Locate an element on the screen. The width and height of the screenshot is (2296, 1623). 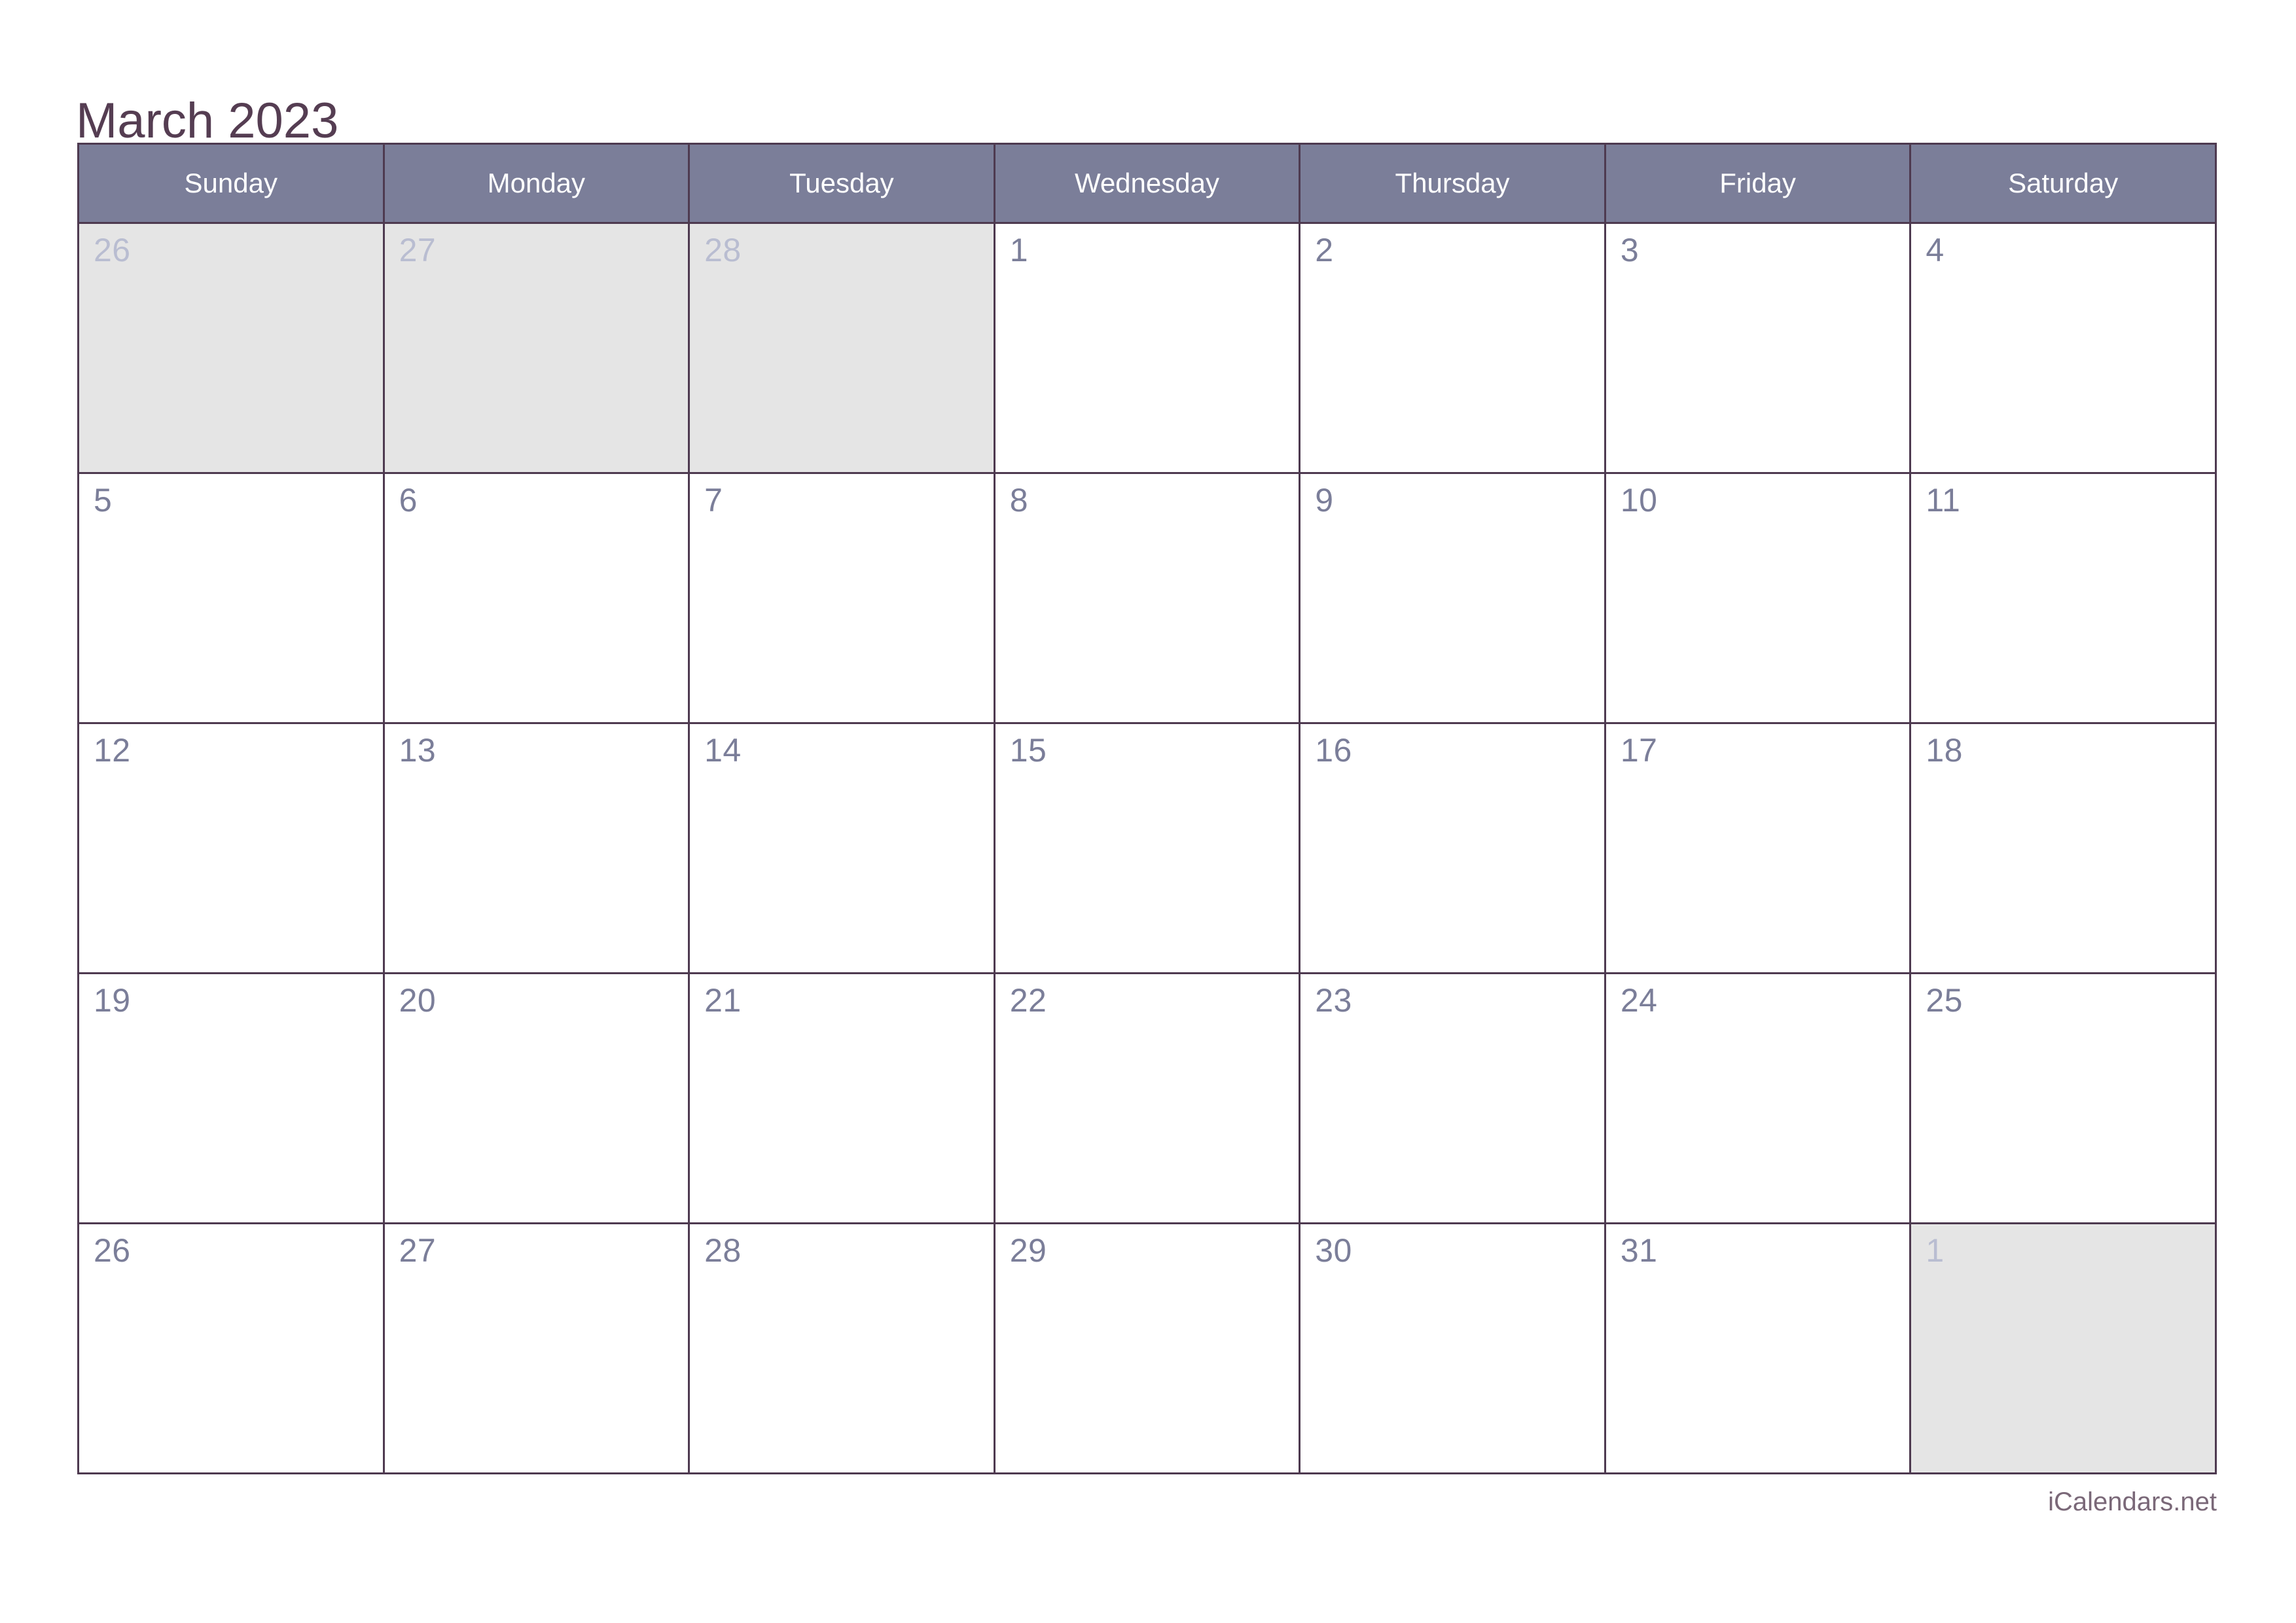
calendar-day-cell: 3 is located at coordinates (1758, 348).